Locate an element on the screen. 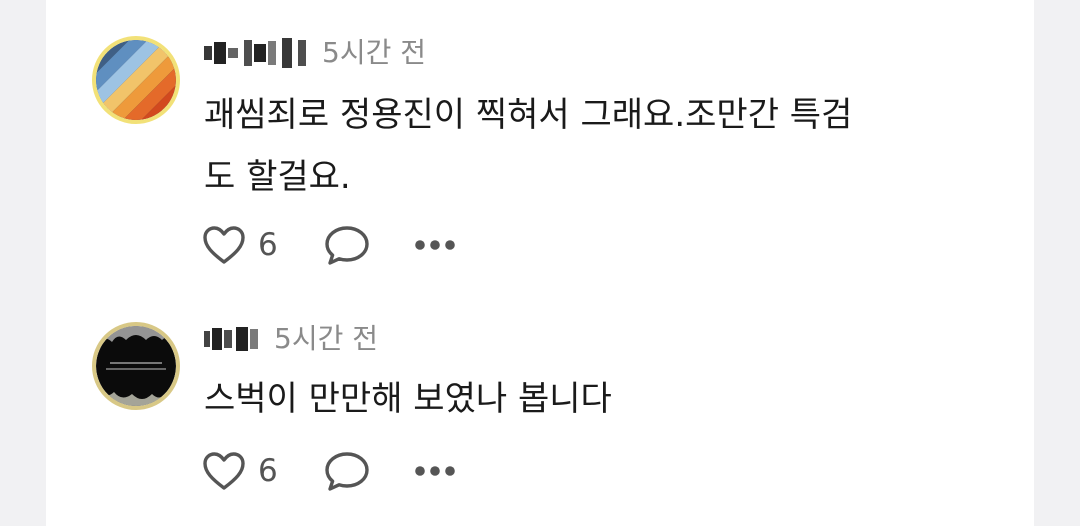 This screenshot has width=1080, height=526. comment-body: 괘씸죄로 정용진이 찍혀서 그래요.조만간 특검 도 할걸요. is located at coordinates (528, 146).